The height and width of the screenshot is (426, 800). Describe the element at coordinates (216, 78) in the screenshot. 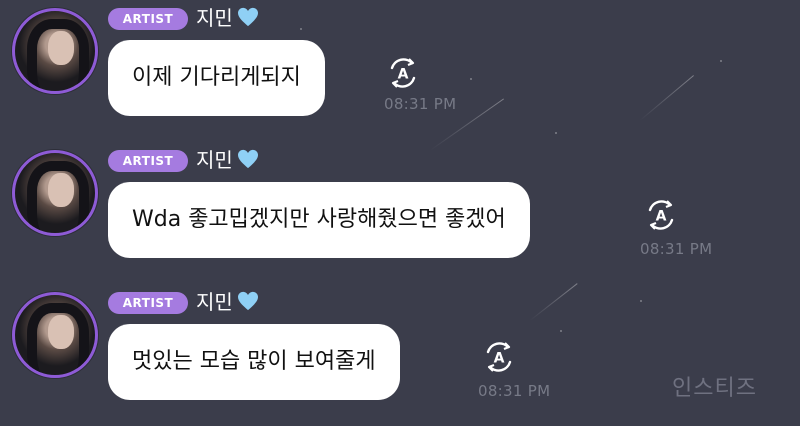

I see `message-bubble: 이제 기다리게되지` at that location.